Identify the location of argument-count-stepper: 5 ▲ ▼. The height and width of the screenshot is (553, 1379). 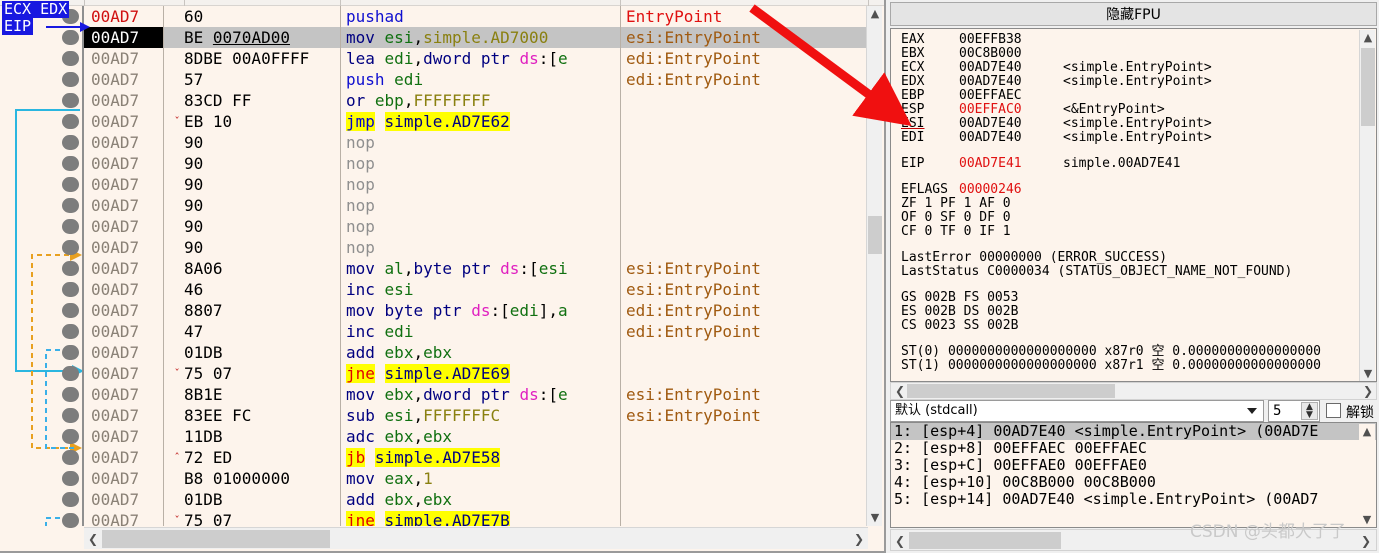
(1294, 411).